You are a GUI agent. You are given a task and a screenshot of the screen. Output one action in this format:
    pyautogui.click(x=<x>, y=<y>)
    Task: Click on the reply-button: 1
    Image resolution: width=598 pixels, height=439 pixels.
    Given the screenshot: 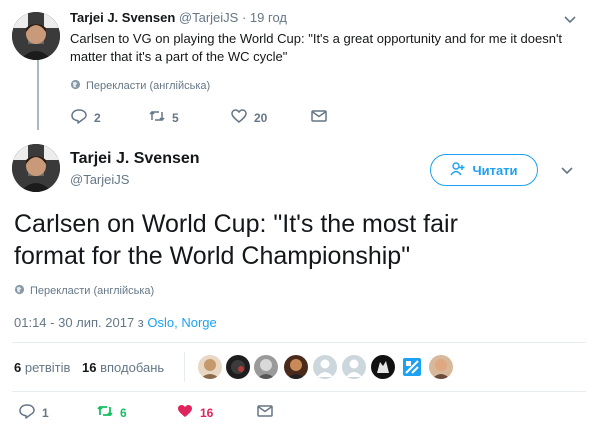 What is the action you would take?
    pyautogui.click(x=33, y=412)
    